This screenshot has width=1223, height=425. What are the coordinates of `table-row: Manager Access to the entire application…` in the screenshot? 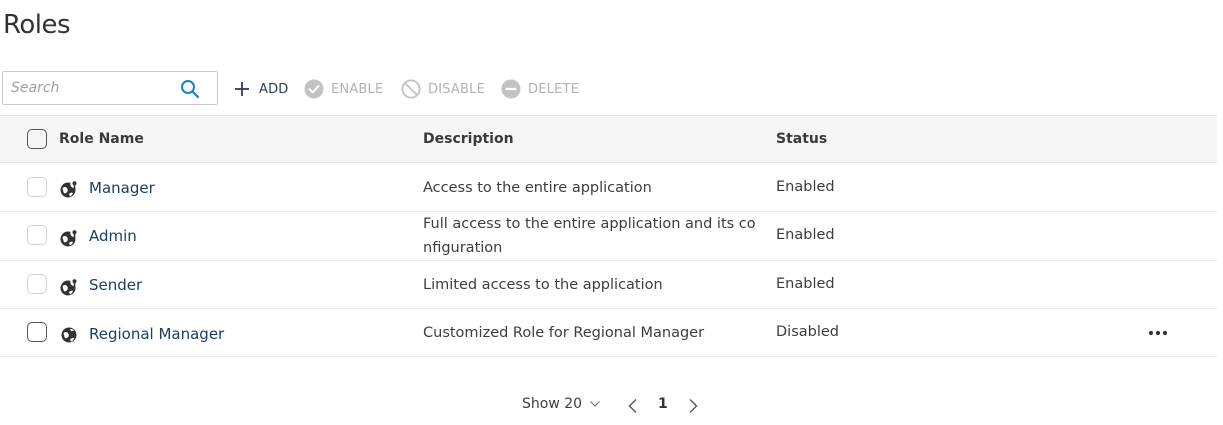 It's located at (608, 187).